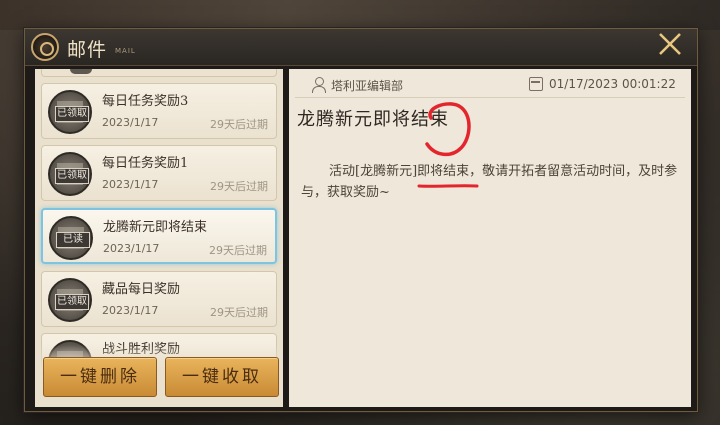 The width and height of the screenshot is (720, 425). I want to click on user-icon, so click(318, 85).